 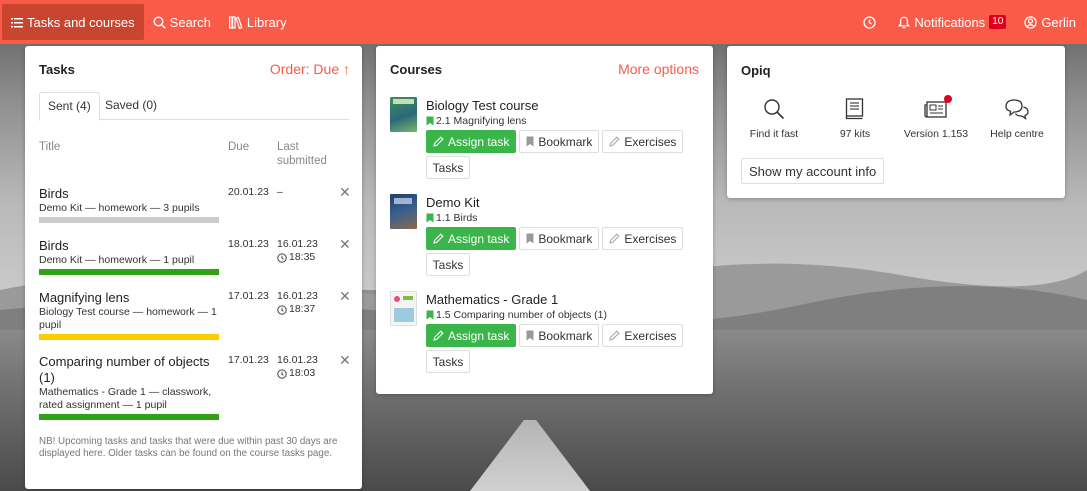 I want to click on course-name: Demo Kit, so click(x=561, y=202).